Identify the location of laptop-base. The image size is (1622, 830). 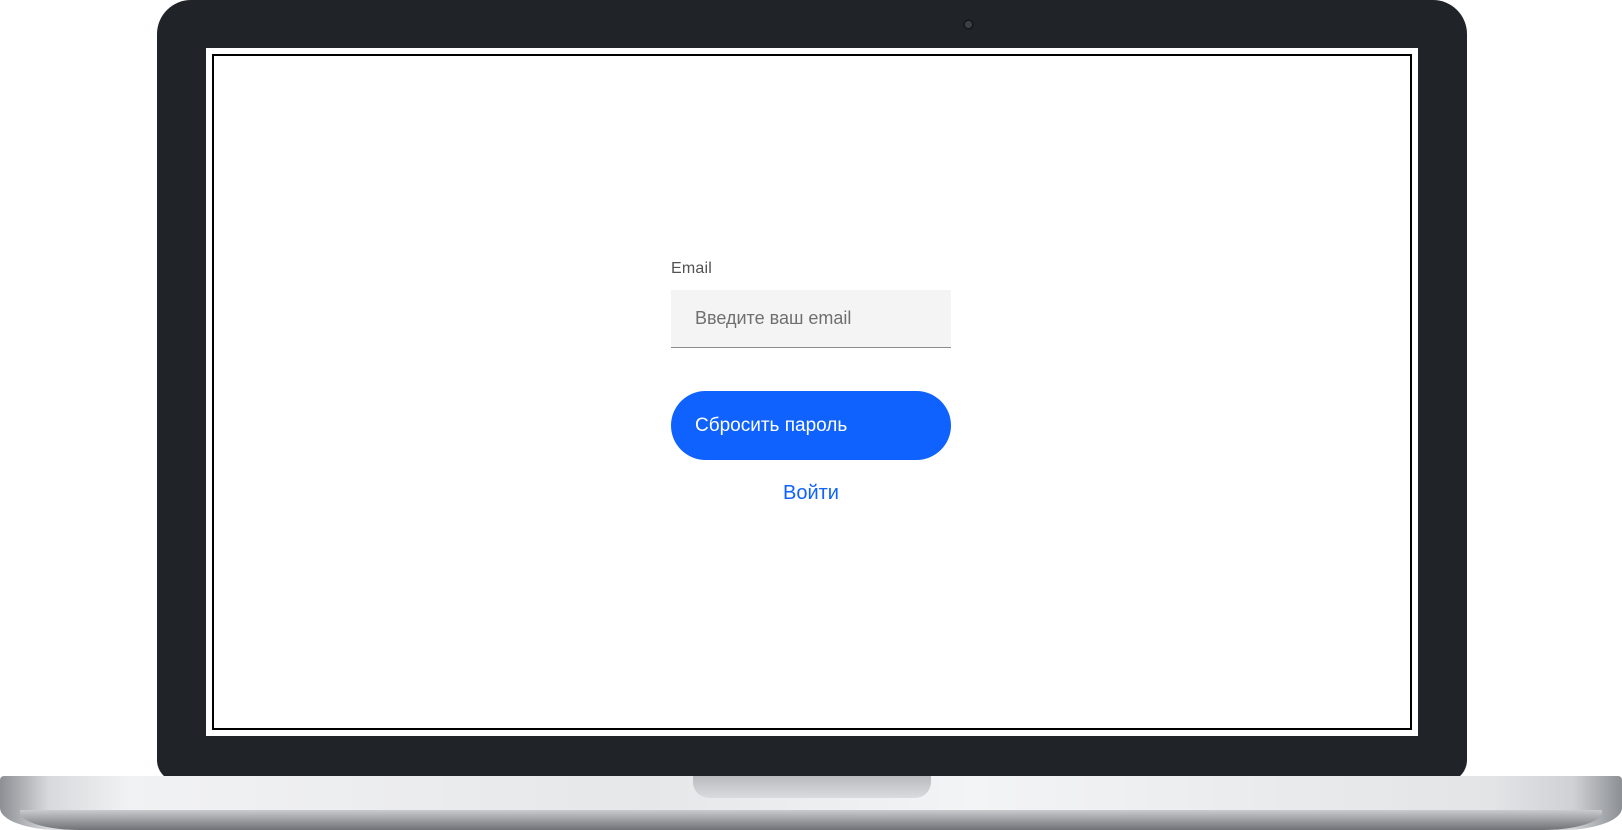
(811, 803).